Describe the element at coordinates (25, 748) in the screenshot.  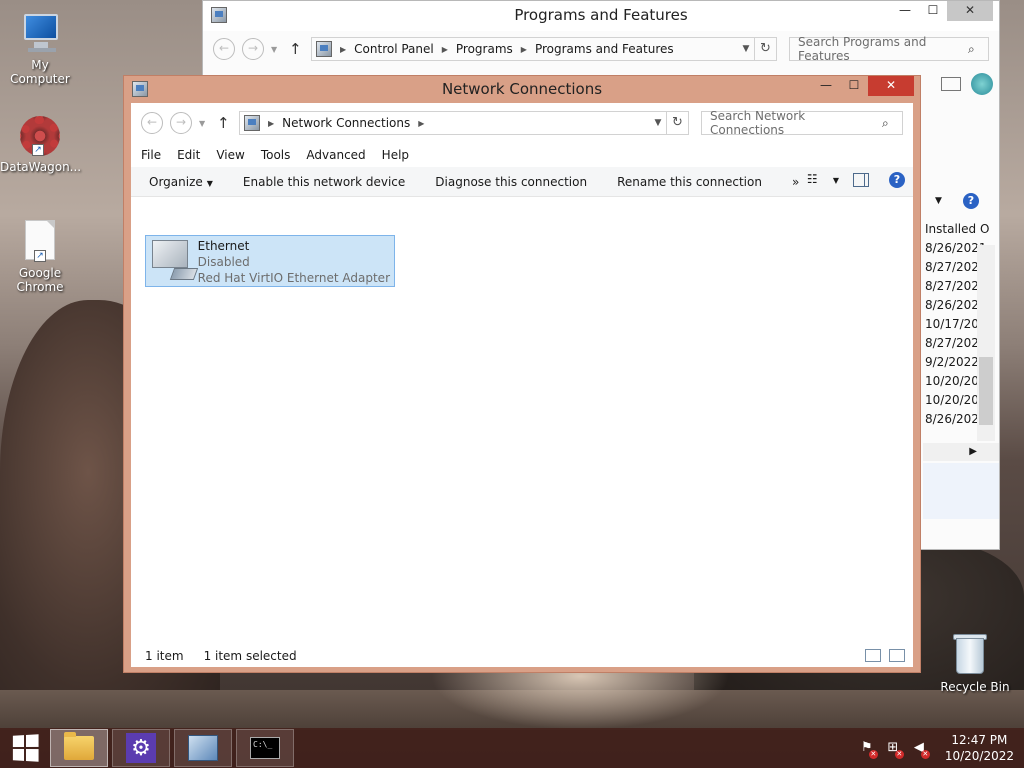
I see `start-button` at that location.